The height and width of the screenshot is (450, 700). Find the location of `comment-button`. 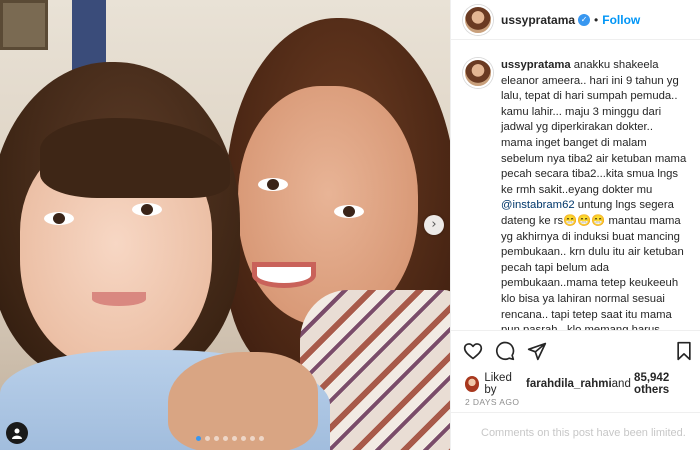

comment-button is located at coordinates (505, 351).